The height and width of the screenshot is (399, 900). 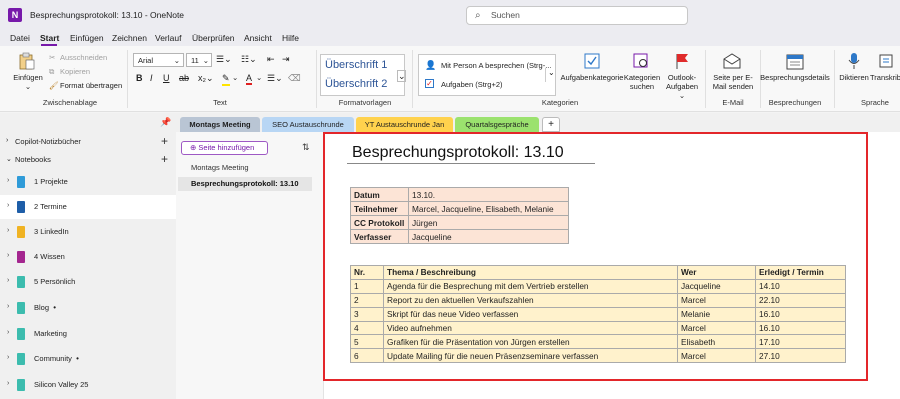 What do you see at coordinates (88, 257) in the screenshot?
I see `notebook-item: › 4 Wissen` at bounding box center [88, 257].